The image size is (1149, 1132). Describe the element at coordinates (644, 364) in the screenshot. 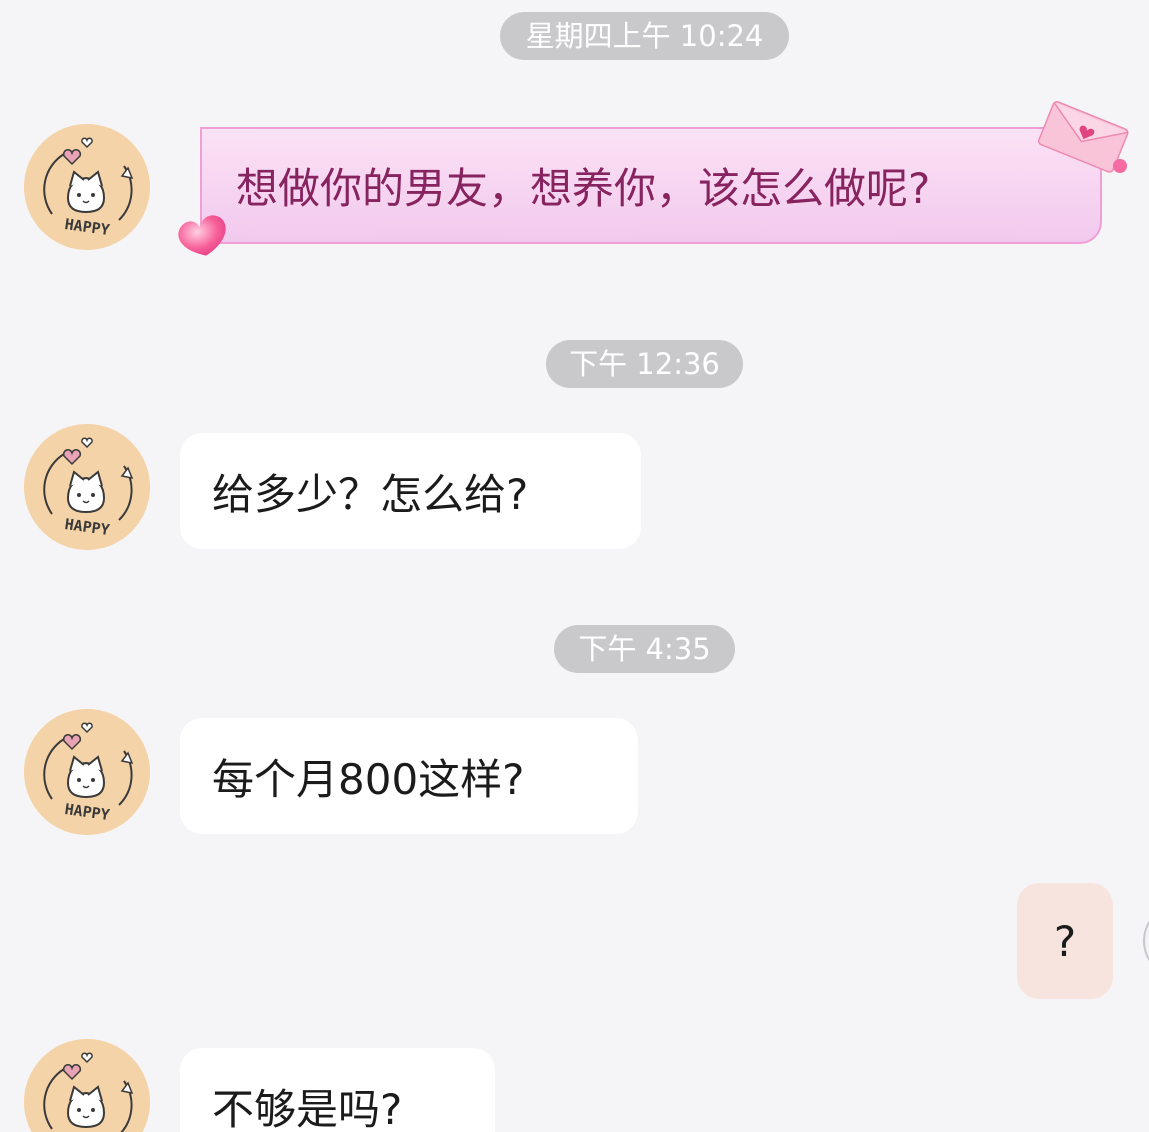

I see `timestamp-pill: 下午 12:36` at that location.